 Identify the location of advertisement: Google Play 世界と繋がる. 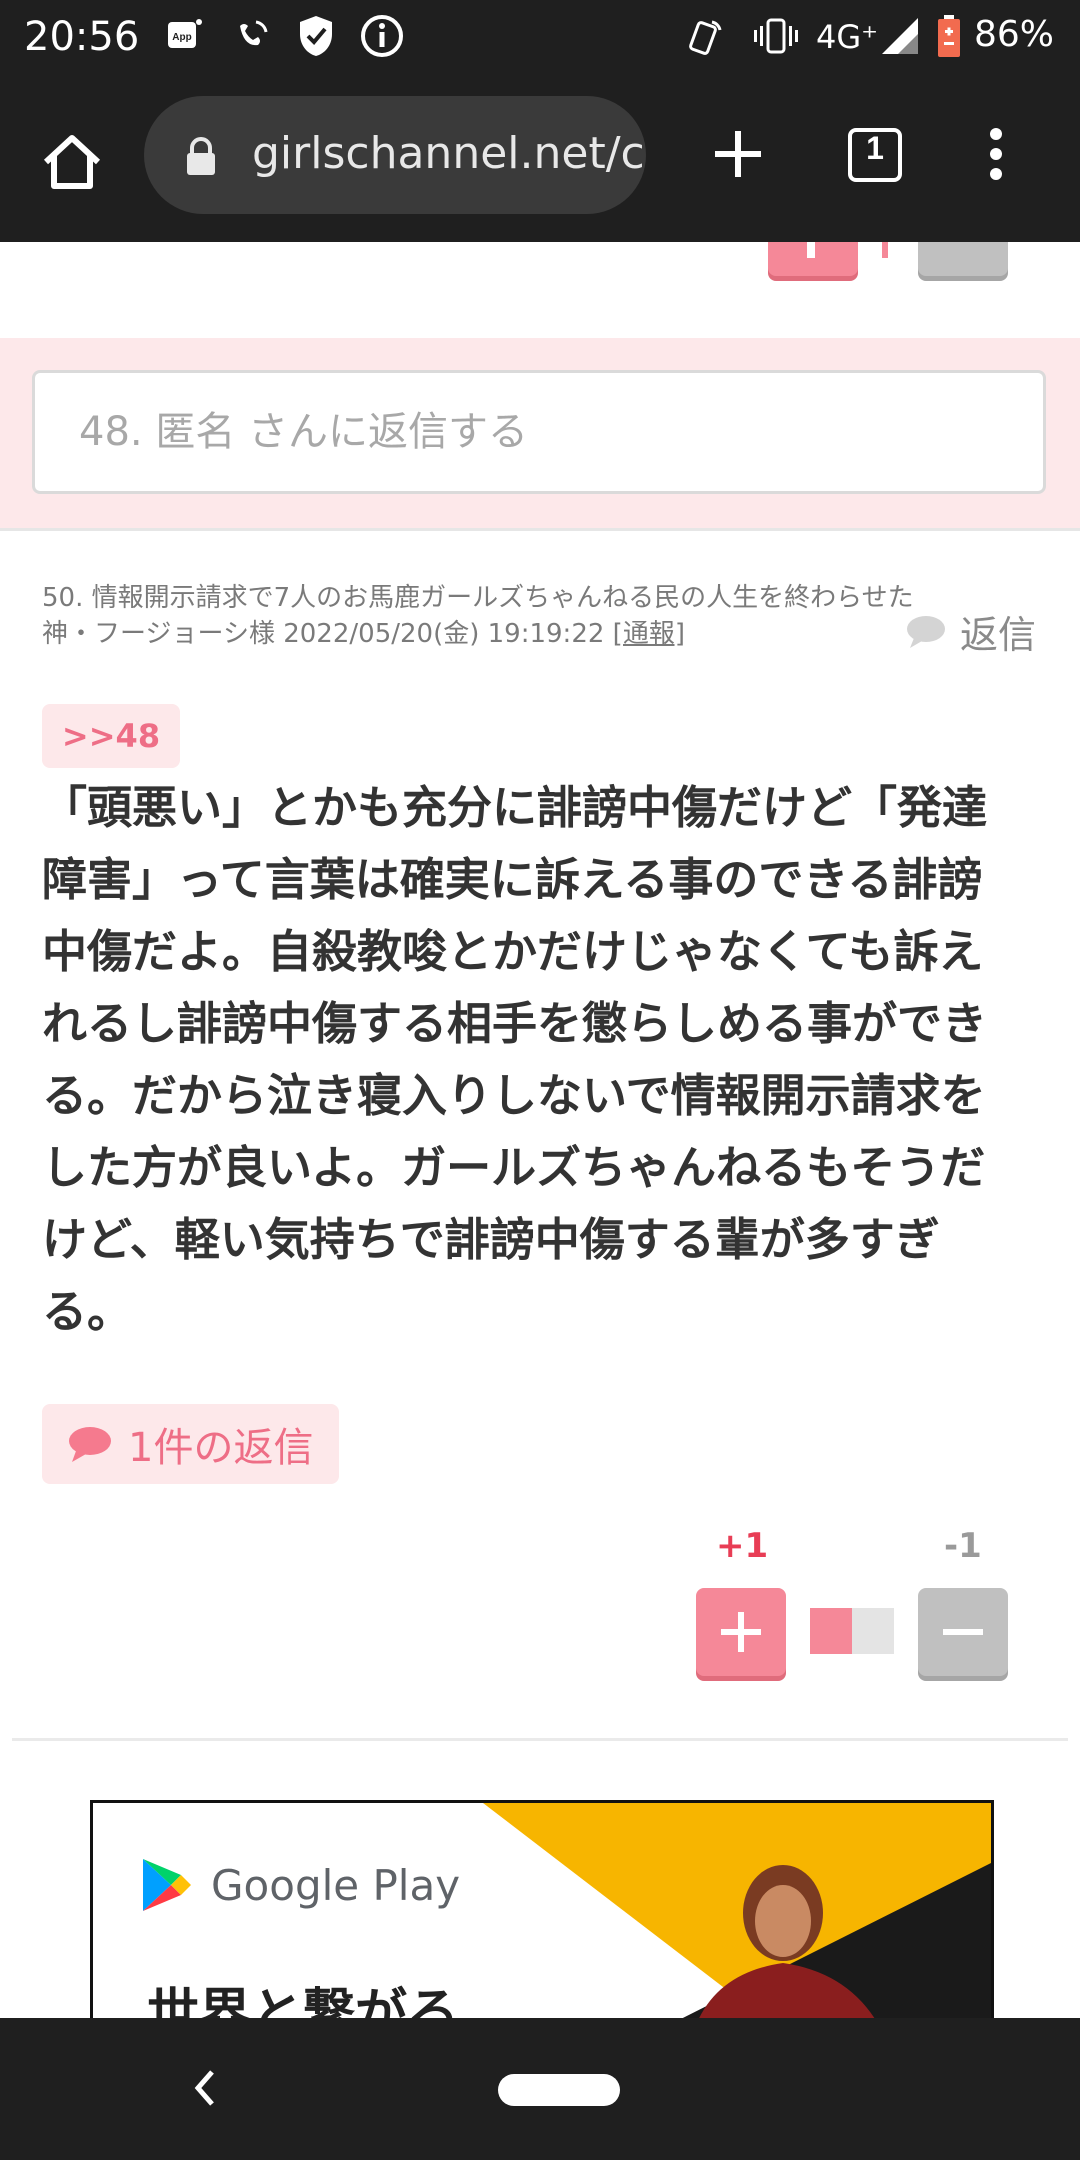
(542, 1909).